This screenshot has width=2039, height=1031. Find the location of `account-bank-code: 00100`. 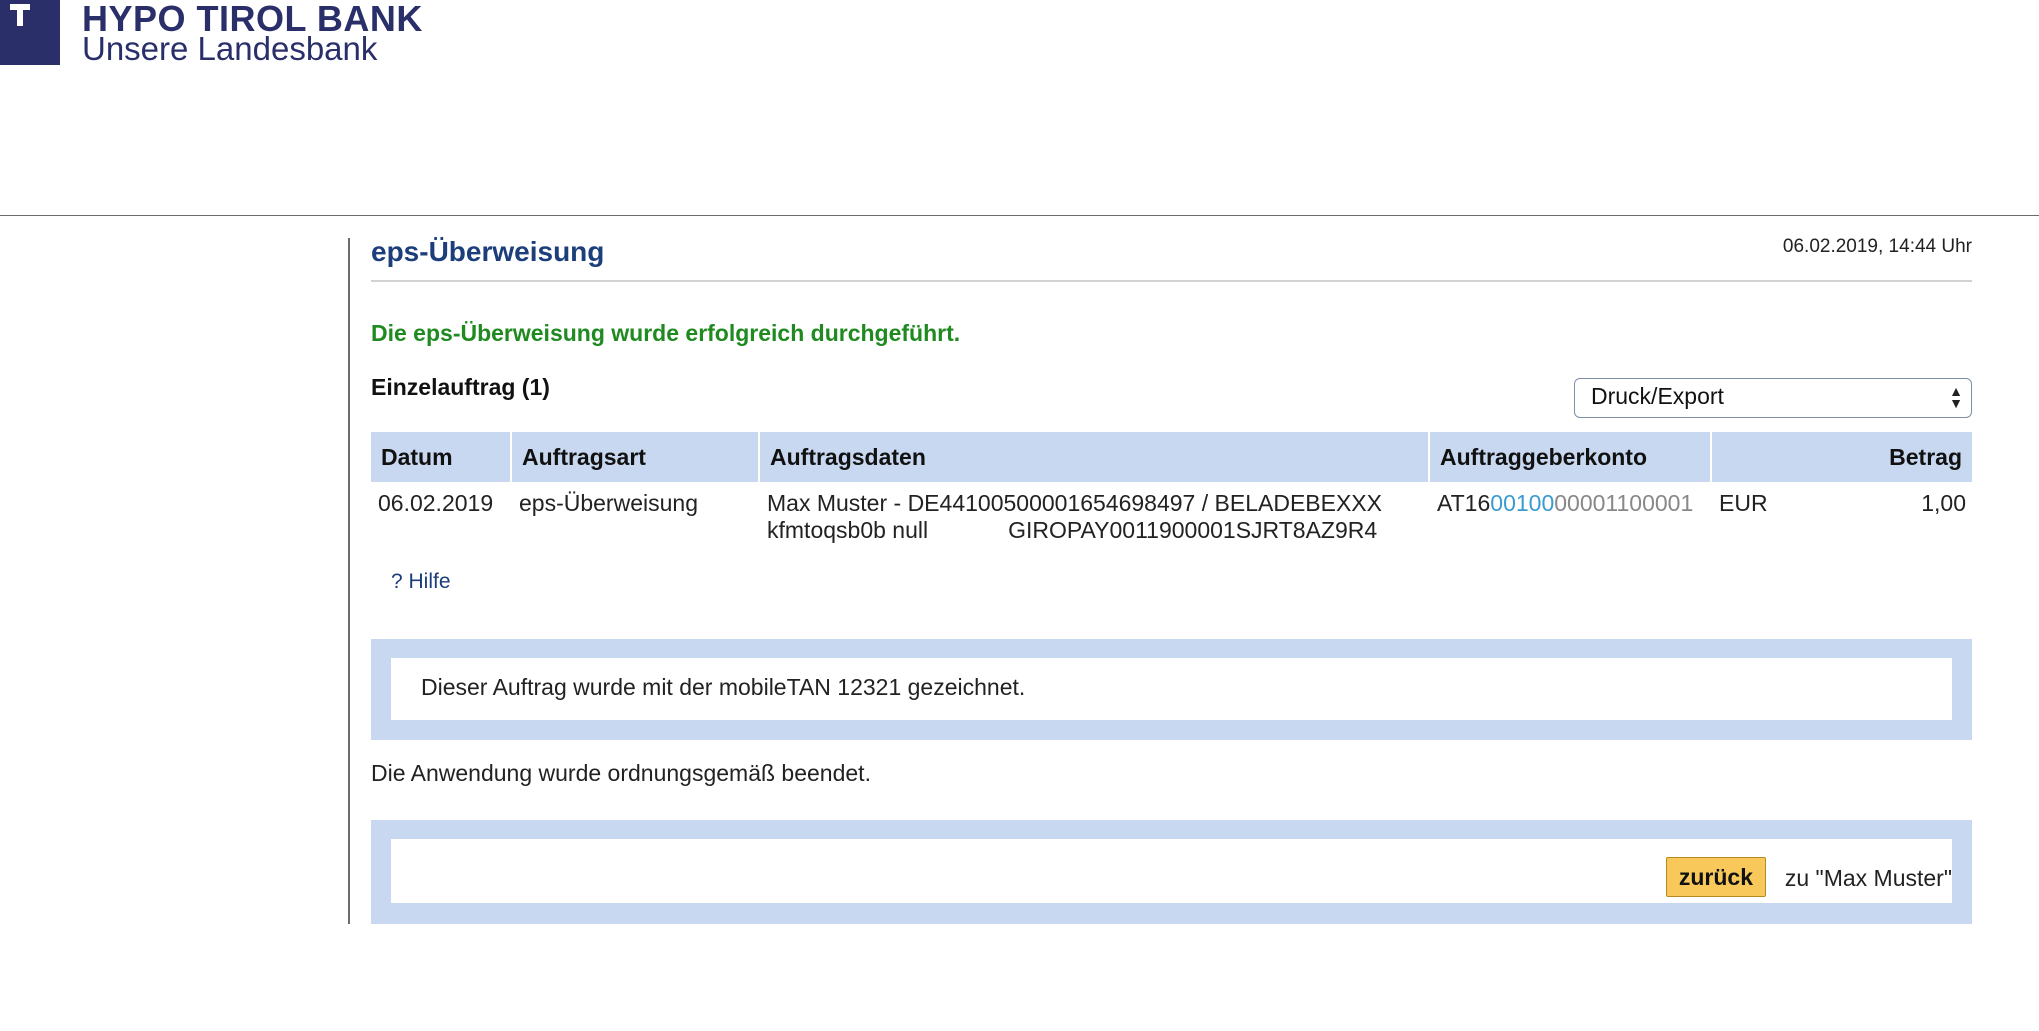

account-bank-code: 00100 is located at coordinates (1522, 503).